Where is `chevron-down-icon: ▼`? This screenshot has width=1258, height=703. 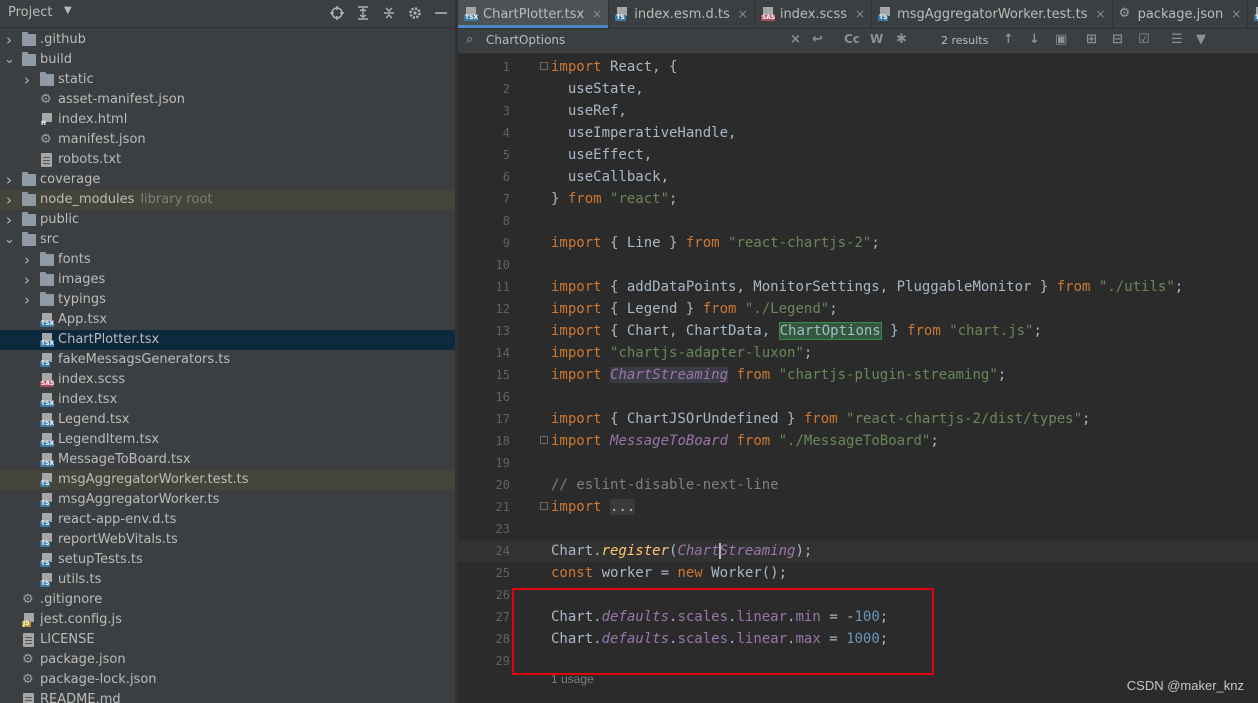
chevron-down-icon: ▼ is located at coordinates (68, 10).